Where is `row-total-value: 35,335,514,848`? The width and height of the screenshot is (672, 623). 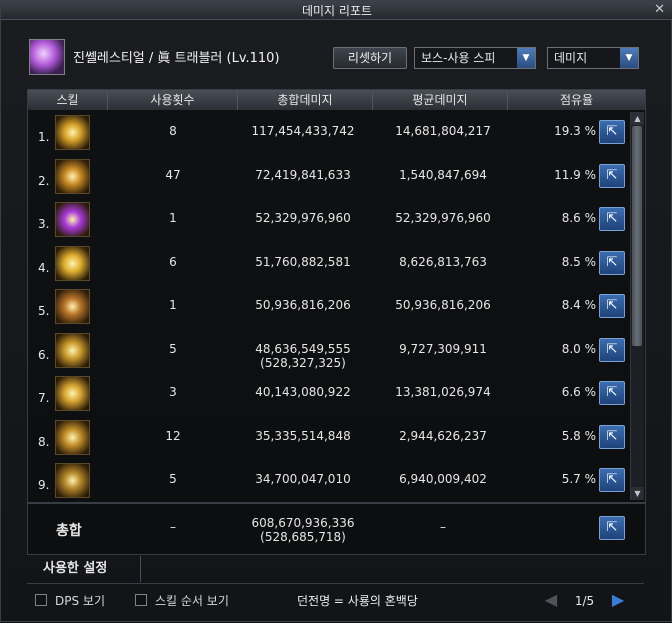
row-total-value: 35,335,514,848 is located at coordinates (303, 435).